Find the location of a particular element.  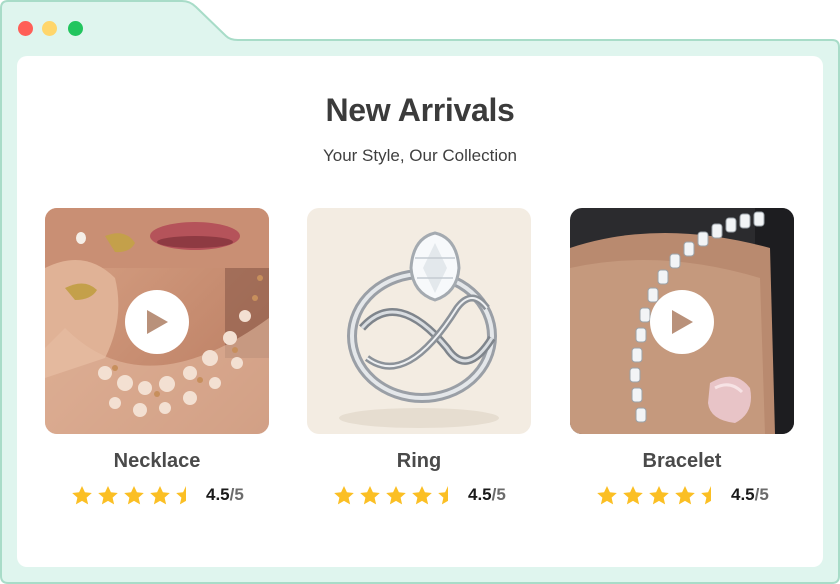

product-name: Ring is located at coordinates (419, 461).